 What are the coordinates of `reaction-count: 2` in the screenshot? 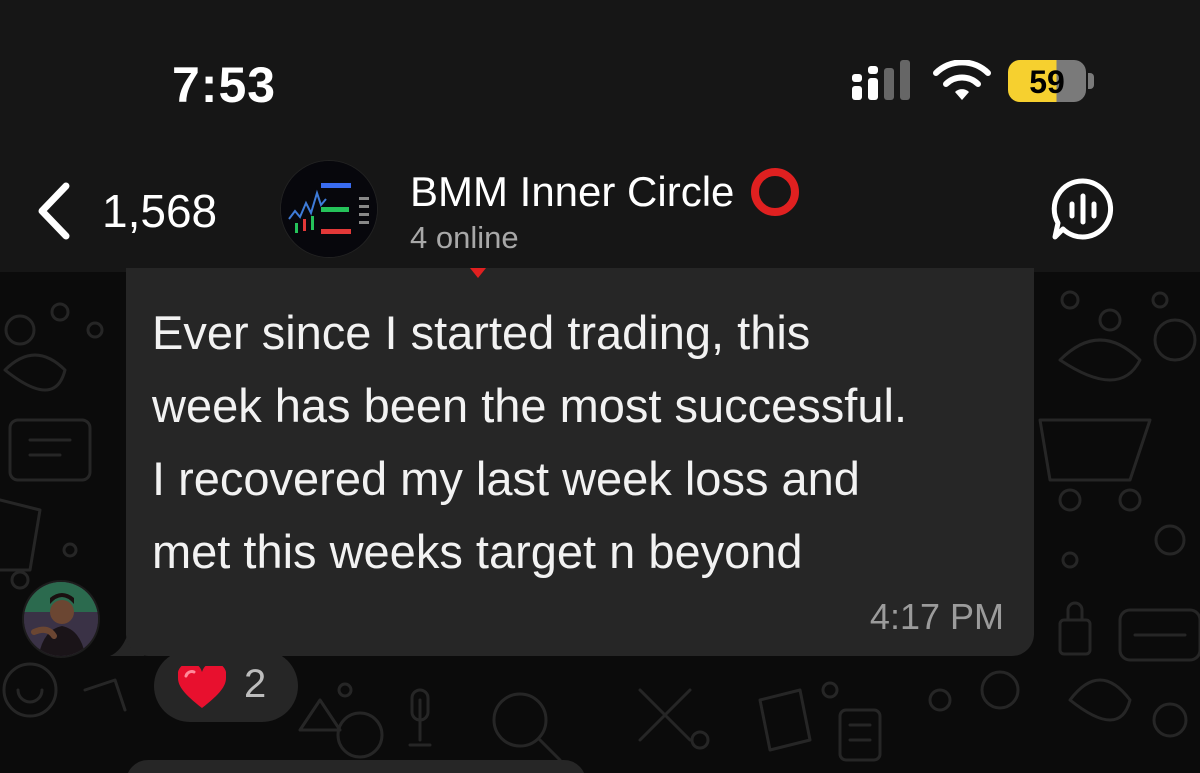 It's located at (255, 684).